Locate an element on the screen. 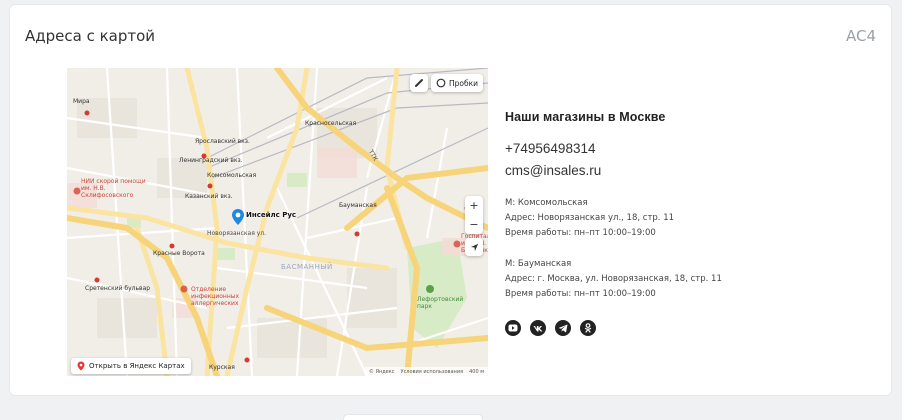 This screenshot has width=902, height=420. traffic-button: Пробки is located at coordinates (457, 83).